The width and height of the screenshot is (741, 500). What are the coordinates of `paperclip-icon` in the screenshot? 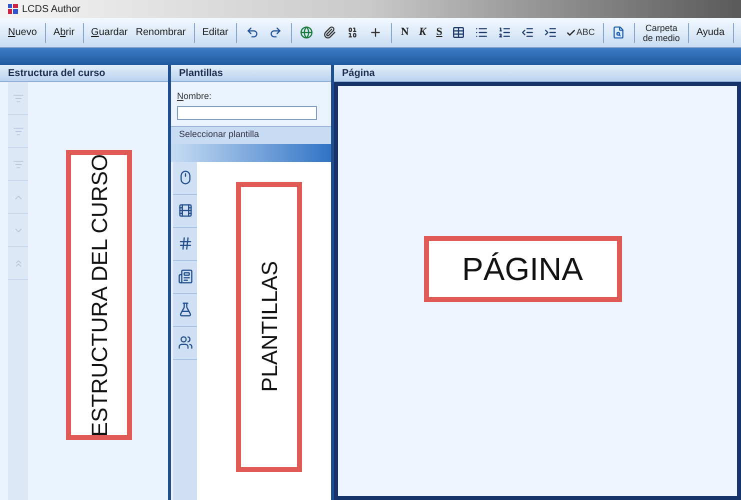 It's located at (329, 32).